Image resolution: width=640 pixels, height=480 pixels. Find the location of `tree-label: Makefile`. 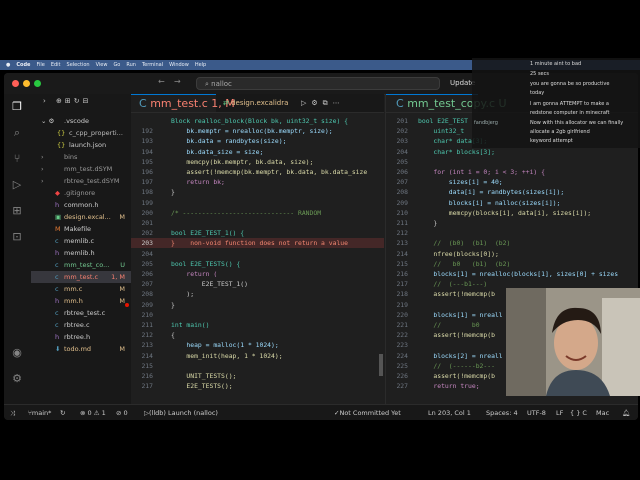

tree-label: Makefile is located at coordinates (78, 229).